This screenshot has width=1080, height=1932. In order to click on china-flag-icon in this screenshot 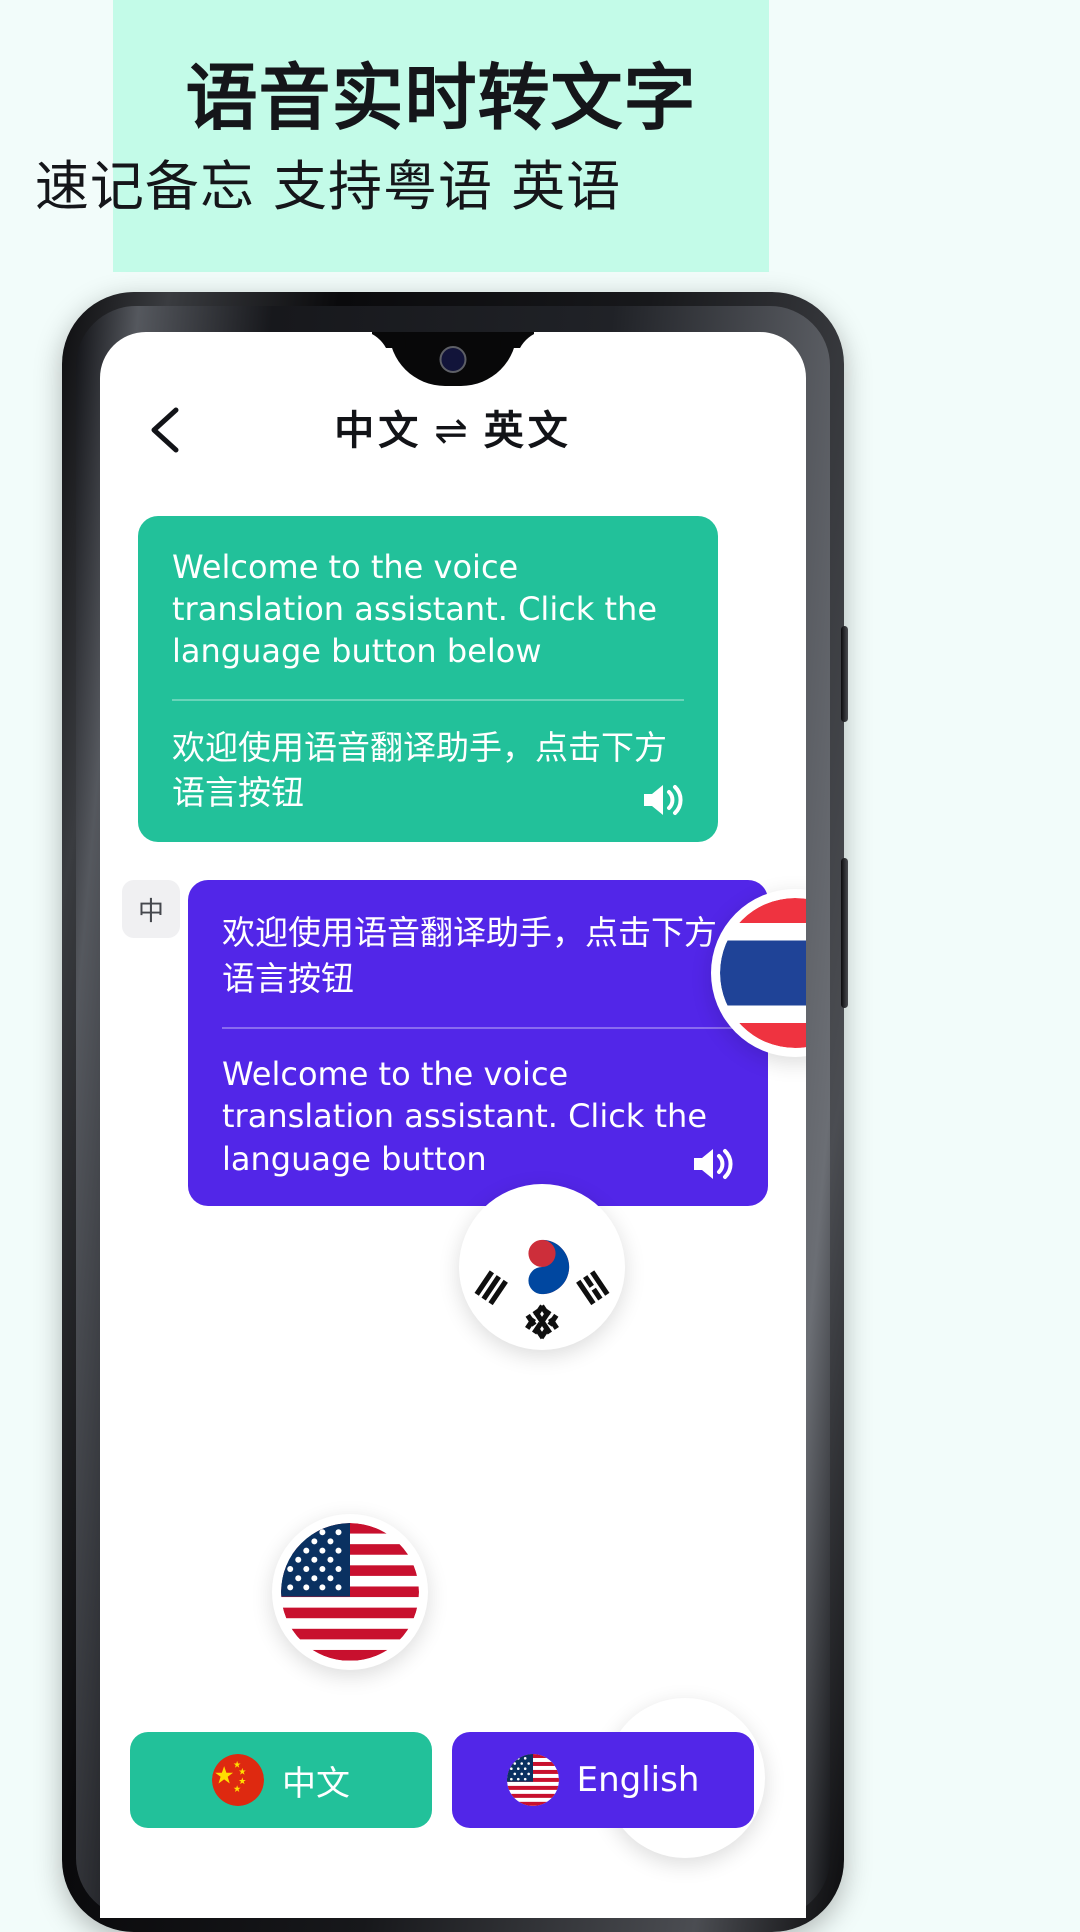, I will do `click(238, 1780)`.